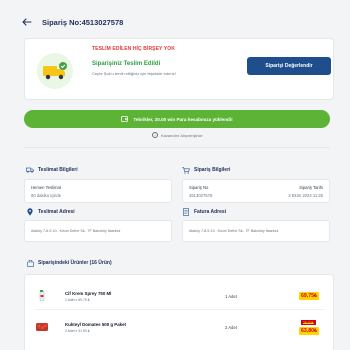 This screenshot has width=350, height=350. I want to click on product-meta: 2 Adet x 31.90 ₺, so click(77, 331).